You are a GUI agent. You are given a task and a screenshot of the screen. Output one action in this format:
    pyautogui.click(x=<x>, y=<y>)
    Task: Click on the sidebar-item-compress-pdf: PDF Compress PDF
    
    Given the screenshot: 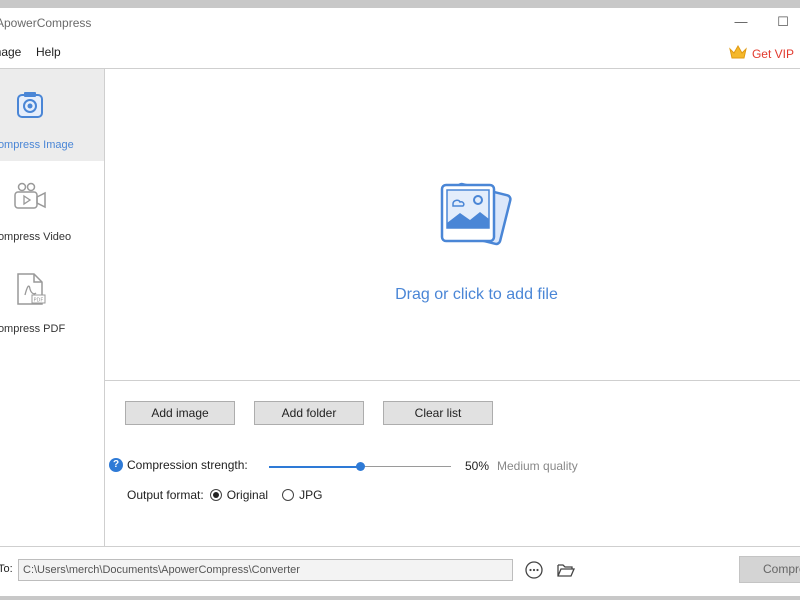 What is the action you would take?
    pyautogui.click(x=52, y=299)
    